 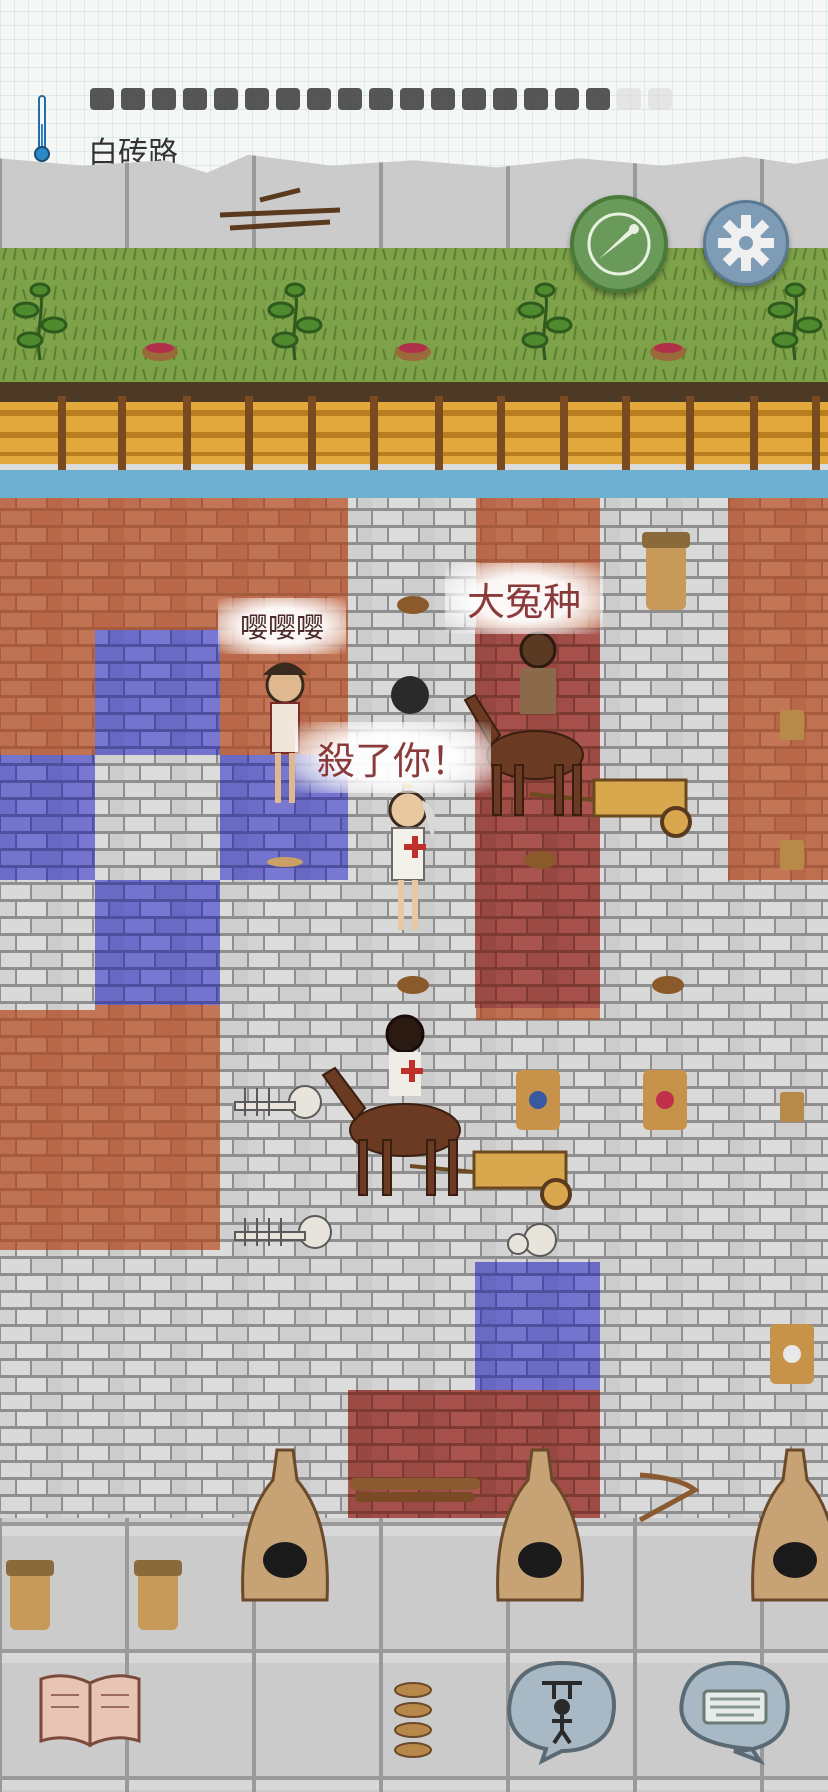 What do you see at coordinates (538, 672) in the screenshot?
I see `rider-top` at bounding box center [538, 672].